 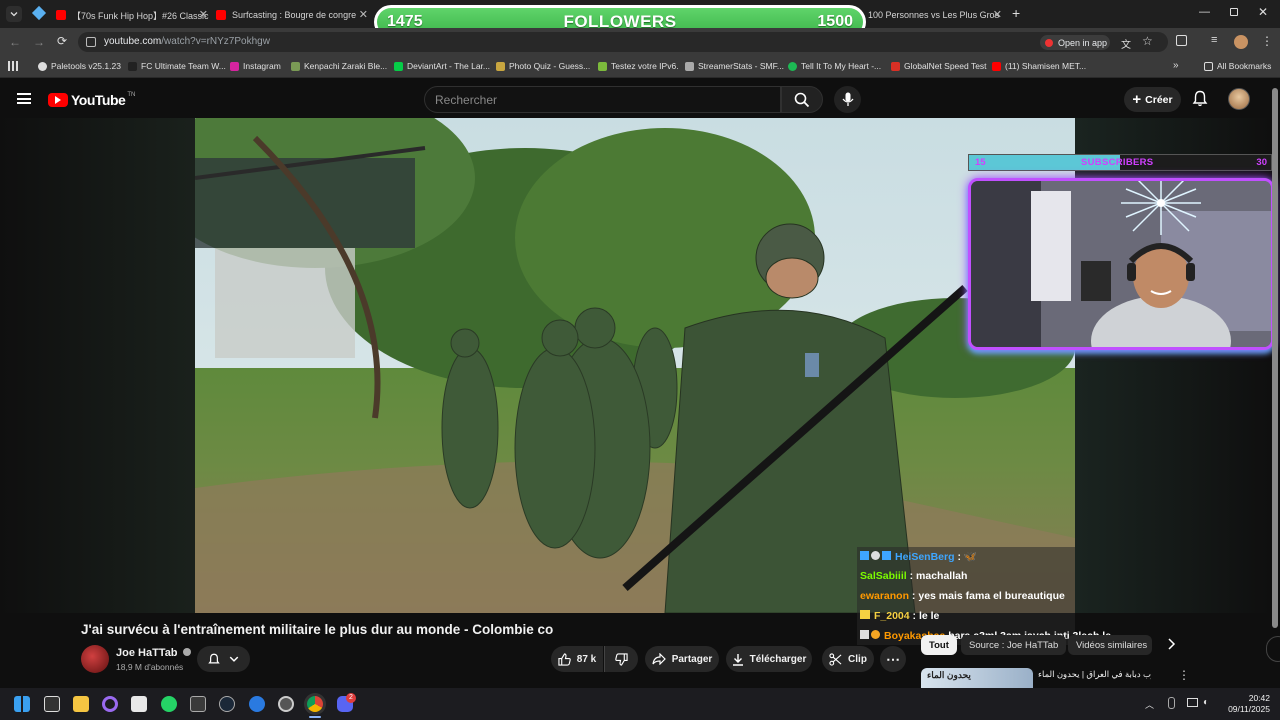 What do you see at coordinates (602, 99) in the screenshot?
I see `search-input: Rechercher` at bounding box center [602, 99].